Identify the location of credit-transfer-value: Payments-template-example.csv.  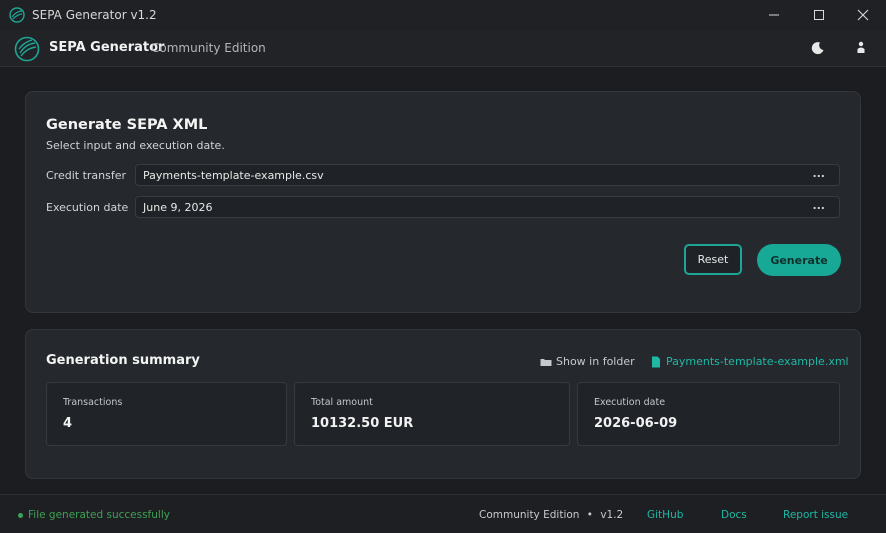
(233, 175).